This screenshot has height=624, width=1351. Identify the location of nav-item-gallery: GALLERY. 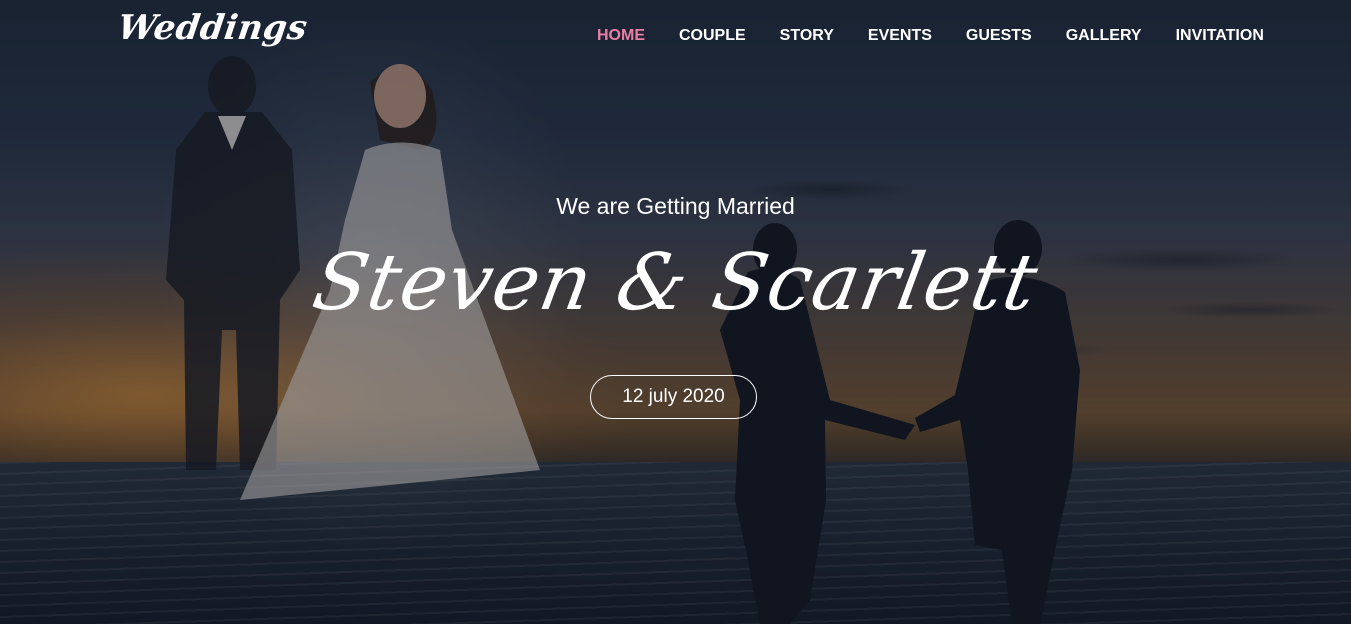
(1104, 37).